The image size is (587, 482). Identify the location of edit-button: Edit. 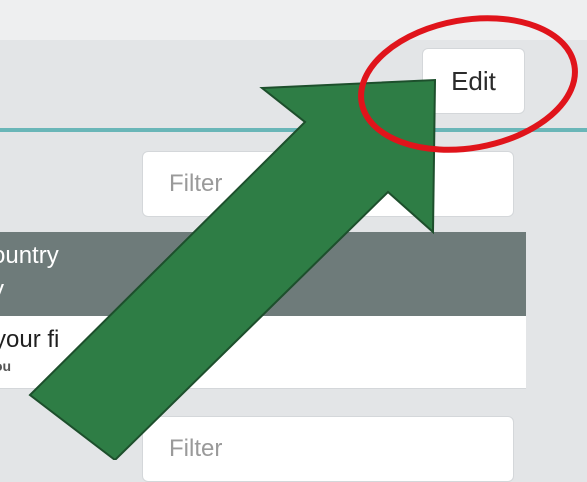
(473, 81).